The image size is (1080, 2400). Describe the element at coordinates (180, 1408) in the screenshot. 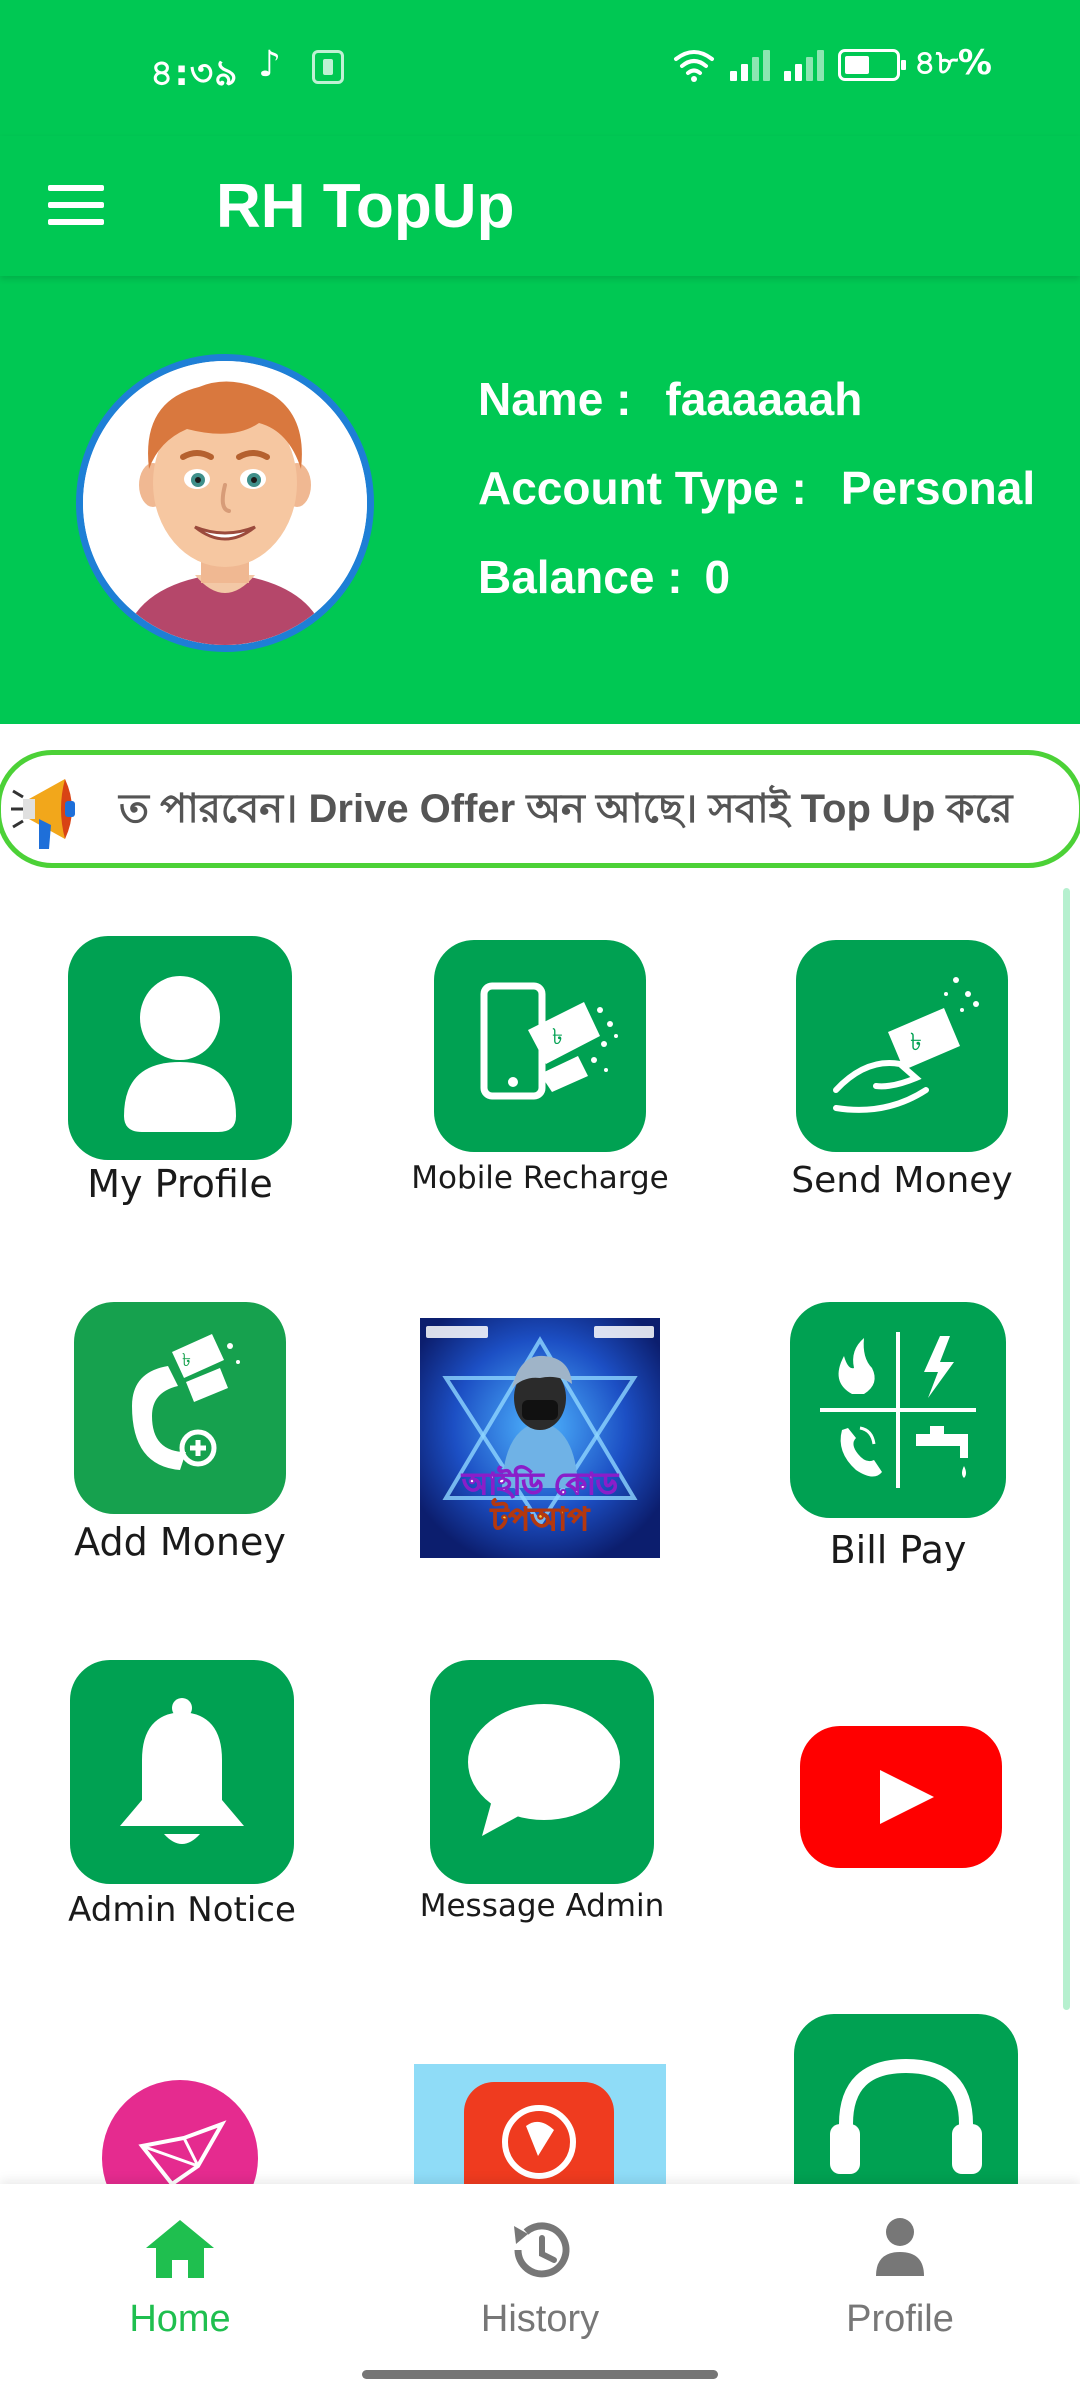

I see `add-money-icon: ৳` at that location.